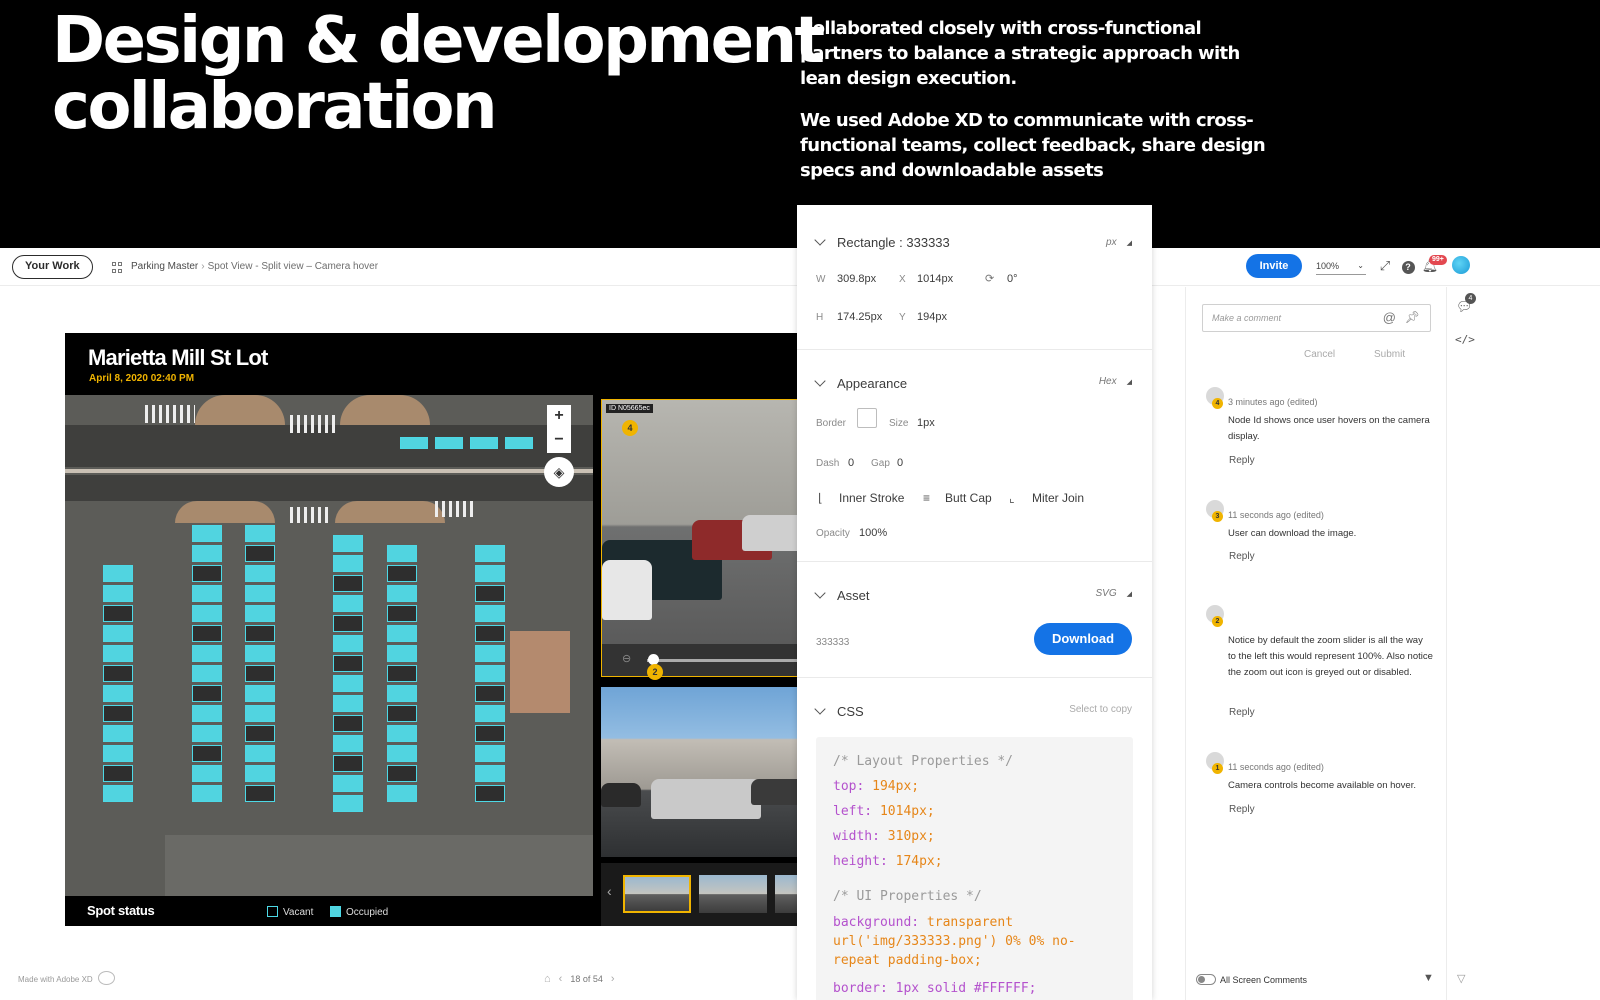  I want to click on zoom-in-button: +, so click(559, 417).